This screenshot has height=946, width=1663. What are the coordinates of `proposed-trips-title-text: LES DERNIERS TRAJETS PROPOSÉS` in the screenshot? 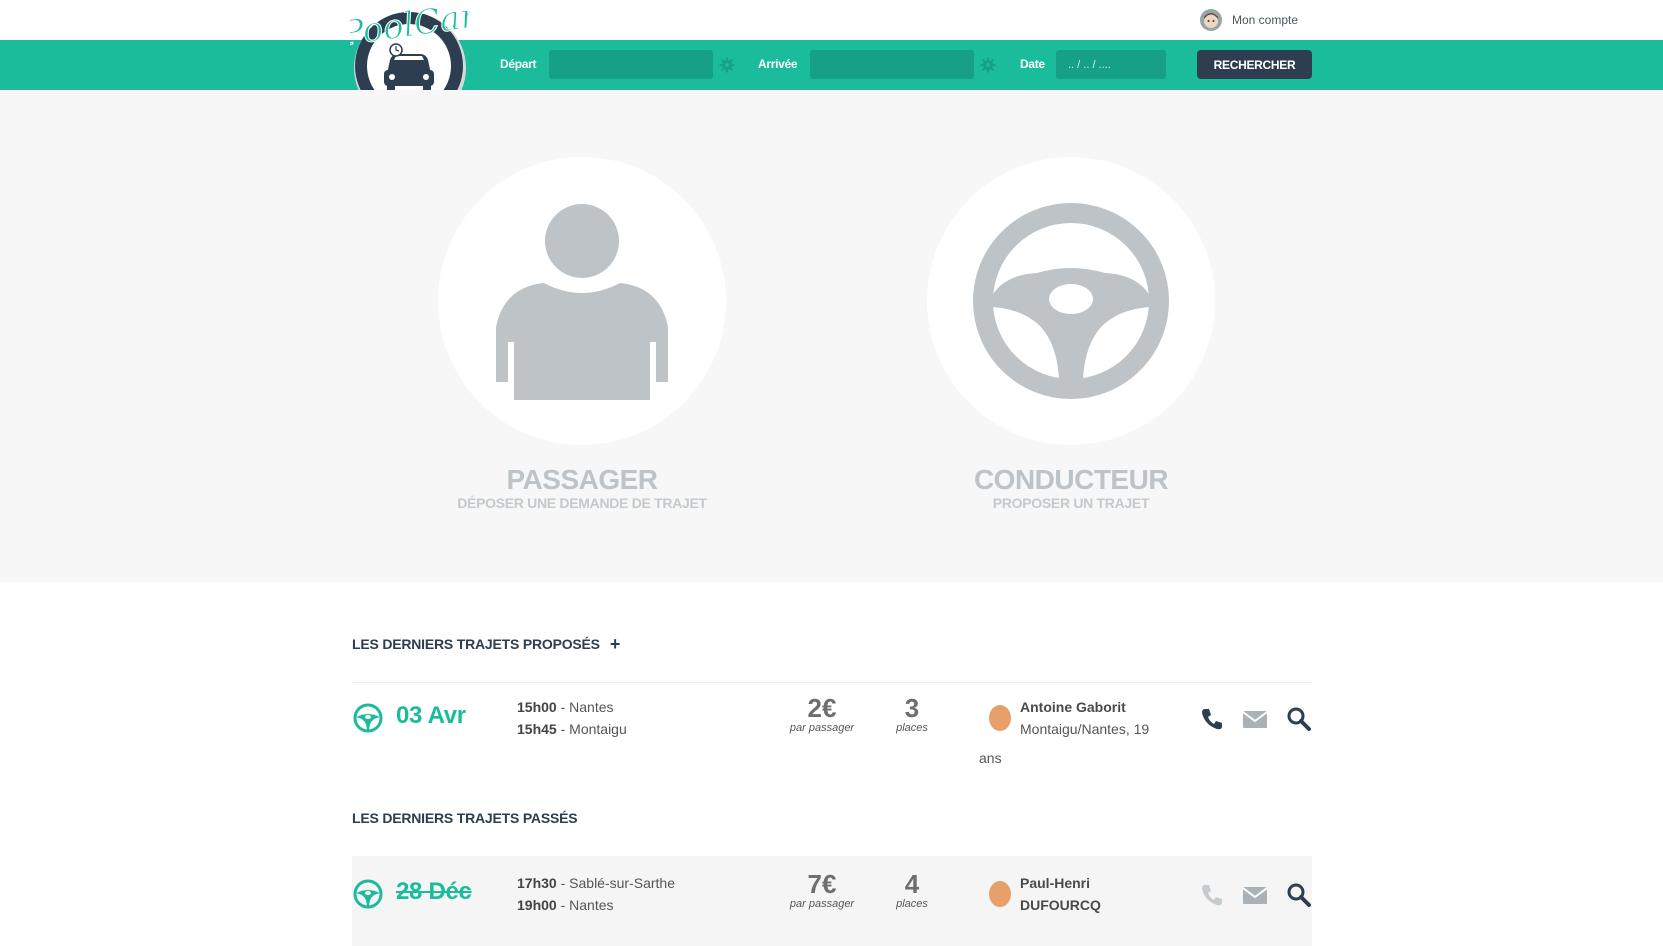 It's located at (476, 644).